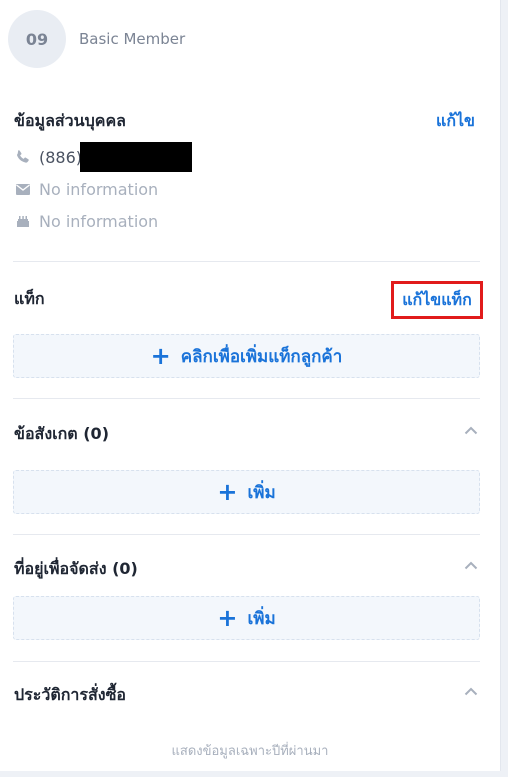  Describe the element at coordinates (99, 189) in the screenshot. I see `email-value: No information` at that location.